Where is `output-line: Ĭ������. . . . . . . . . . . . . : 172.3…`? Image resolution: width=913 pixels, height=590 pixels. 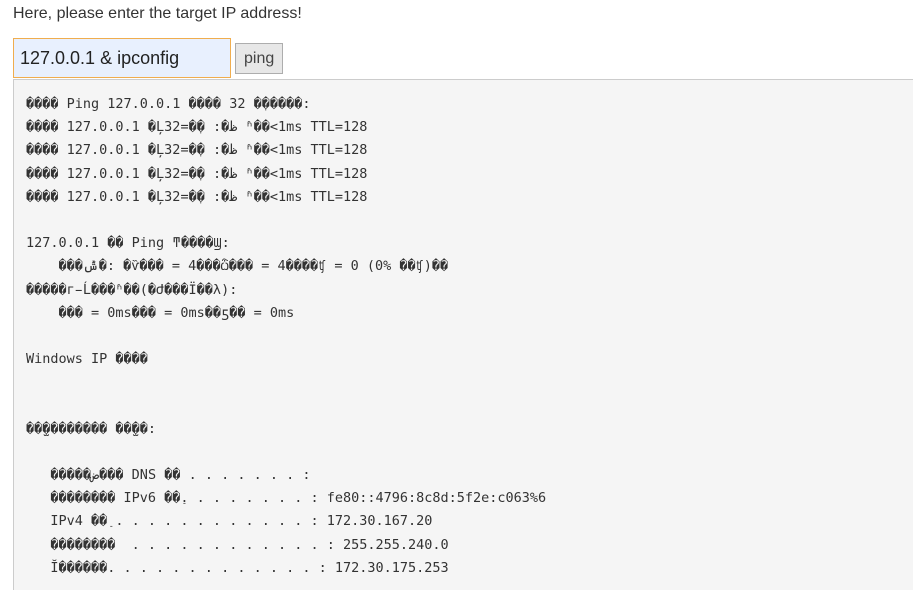 output-line: Ĭ������. . . . . . . . . . . . . : 172.3… is located at coordinates (469, 568).